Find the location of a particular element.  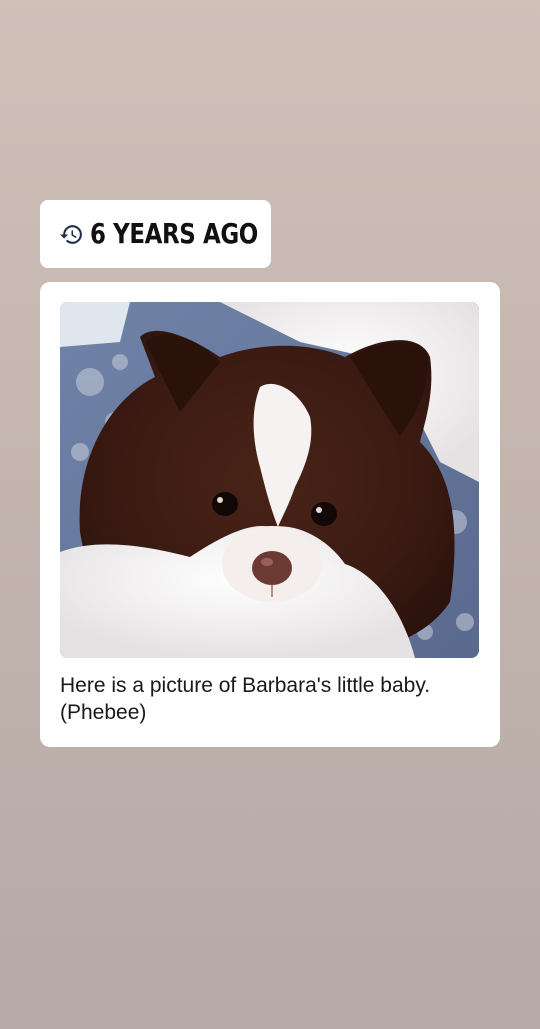

history-icon is located at coordinates (71, 234).